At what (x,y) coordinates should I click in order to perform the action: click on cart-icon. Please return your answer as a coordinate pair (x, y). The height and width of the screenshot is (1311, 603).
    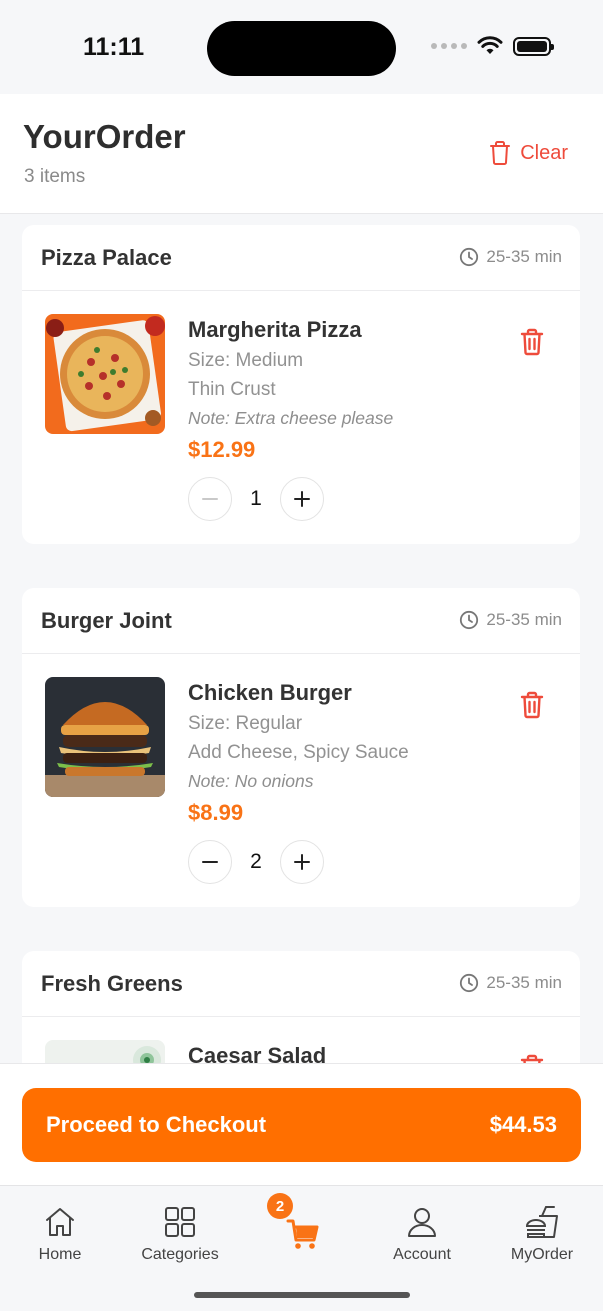
    Looking at the image, I should click on (302, 1234).